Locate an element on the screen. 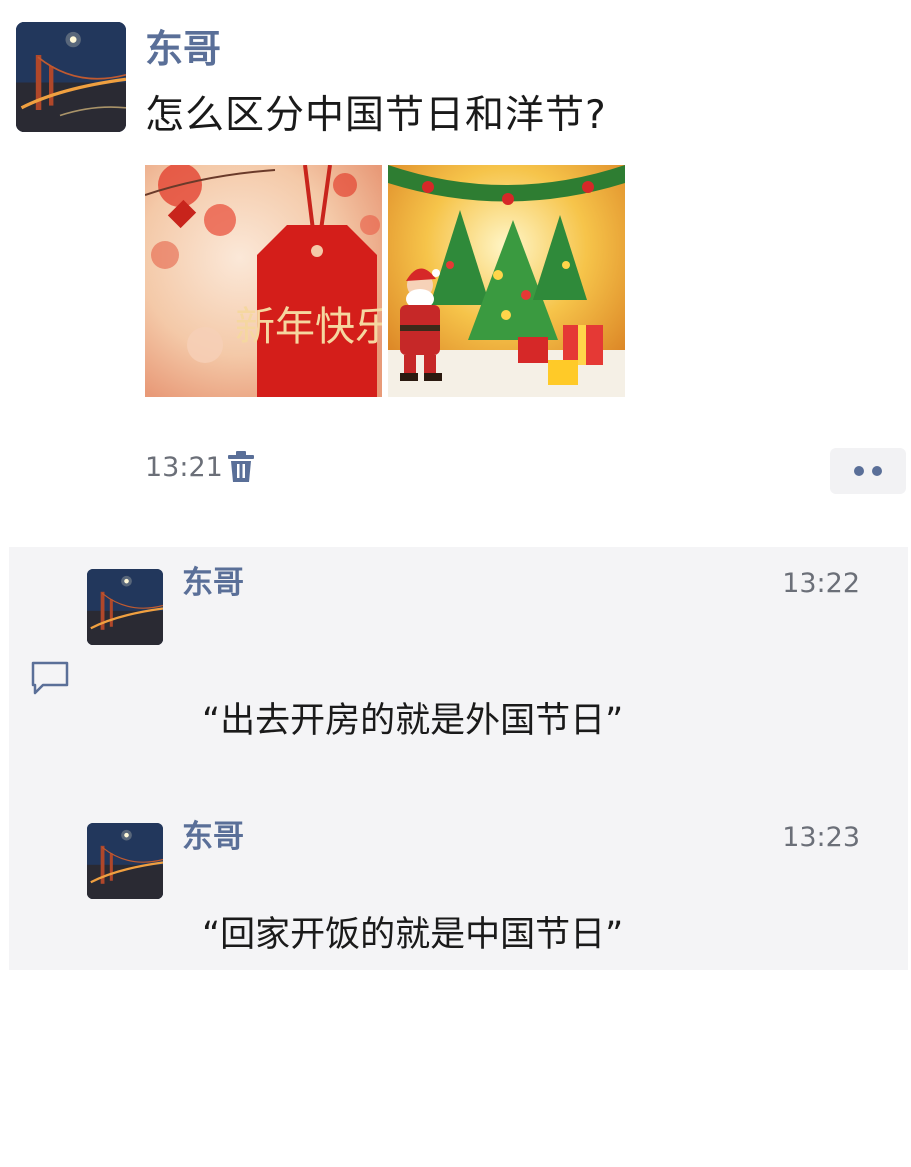 Image resolution: width=911 pixels, height=1167 pixels. post-text: 怎么区分中国节日和洋节? is located at coordinates (376, 115).